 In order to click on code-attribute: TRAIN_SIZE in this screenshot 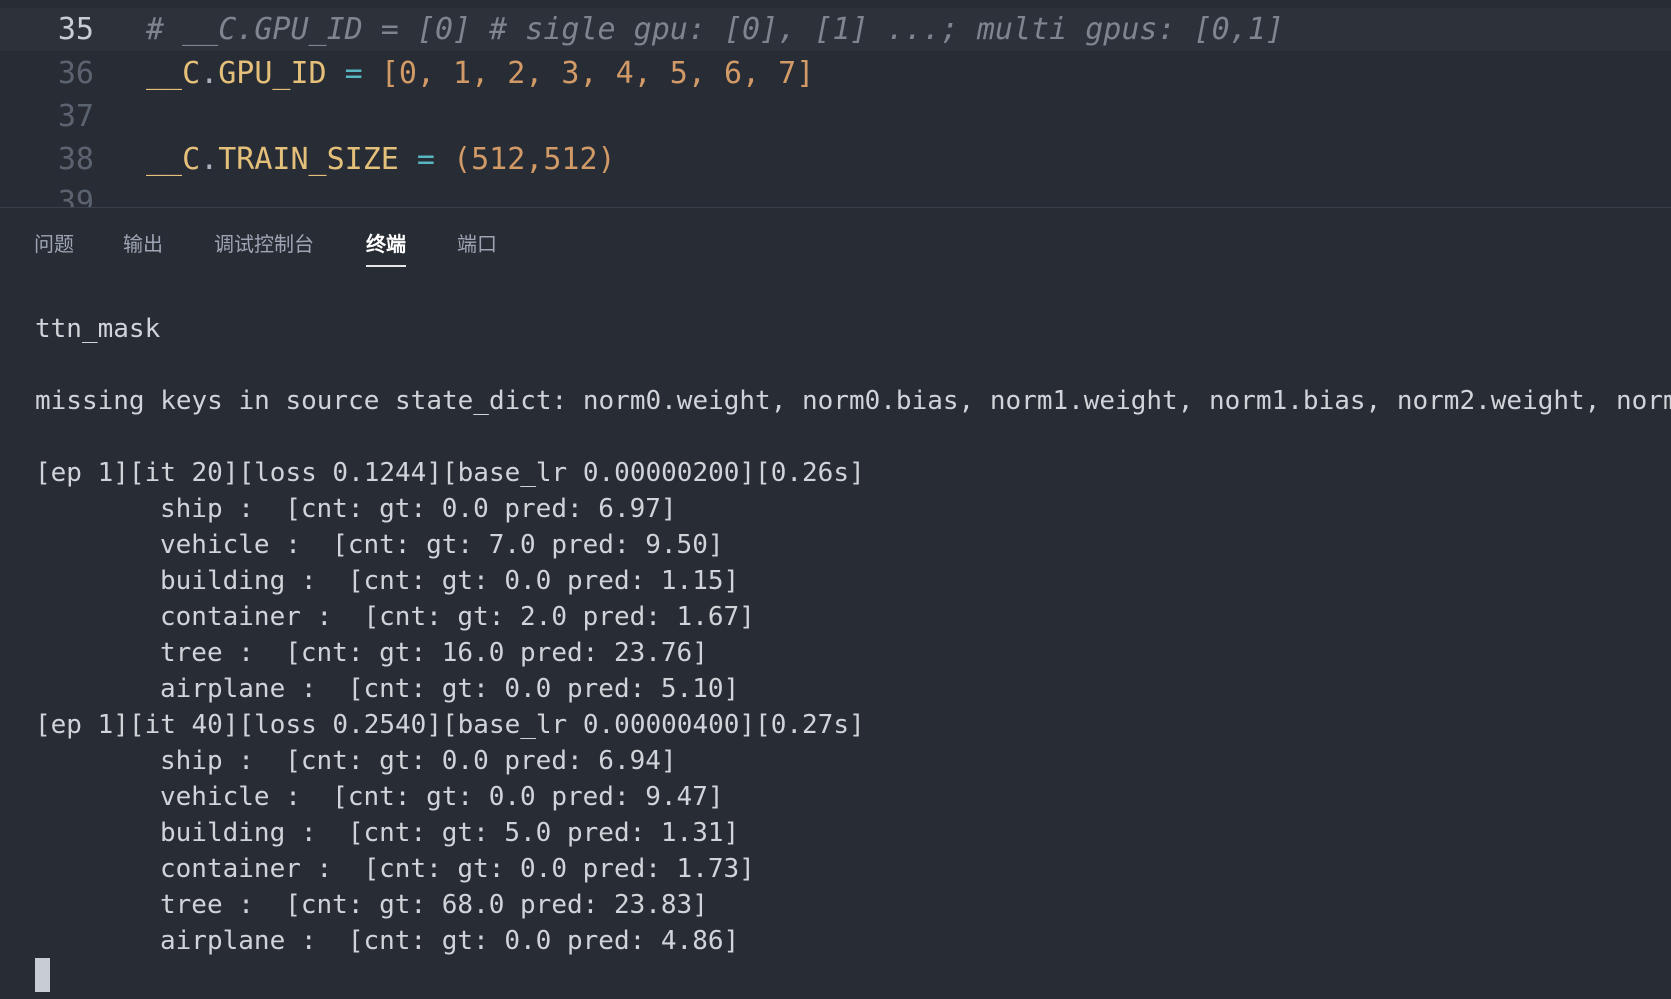, I will do `click(308, 159)`.